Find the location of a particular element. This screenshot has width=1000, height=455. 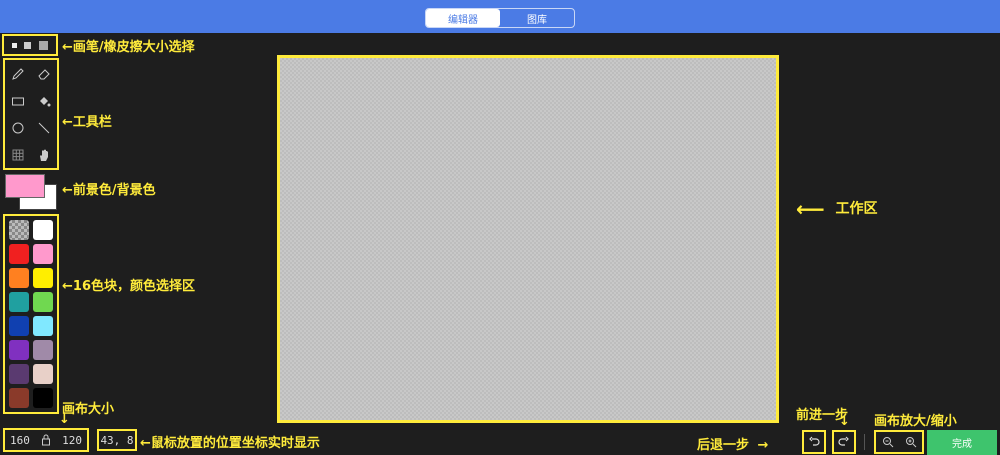

line-tool is located at coordinates (44, 127).